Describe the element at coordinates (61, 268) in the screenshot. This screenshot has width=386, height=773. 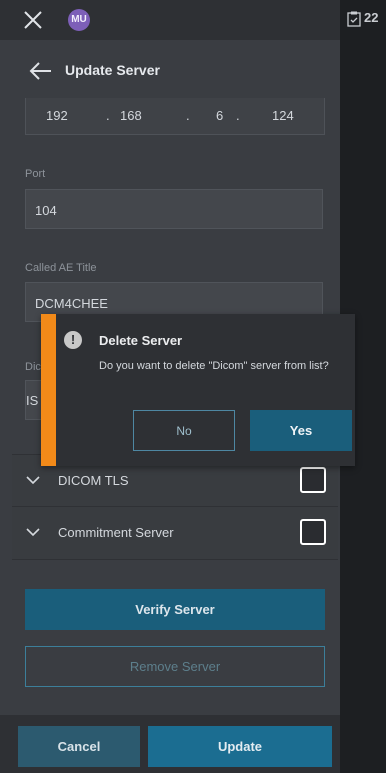
I see `called-ae-title-label: Called AE Title` at that location.